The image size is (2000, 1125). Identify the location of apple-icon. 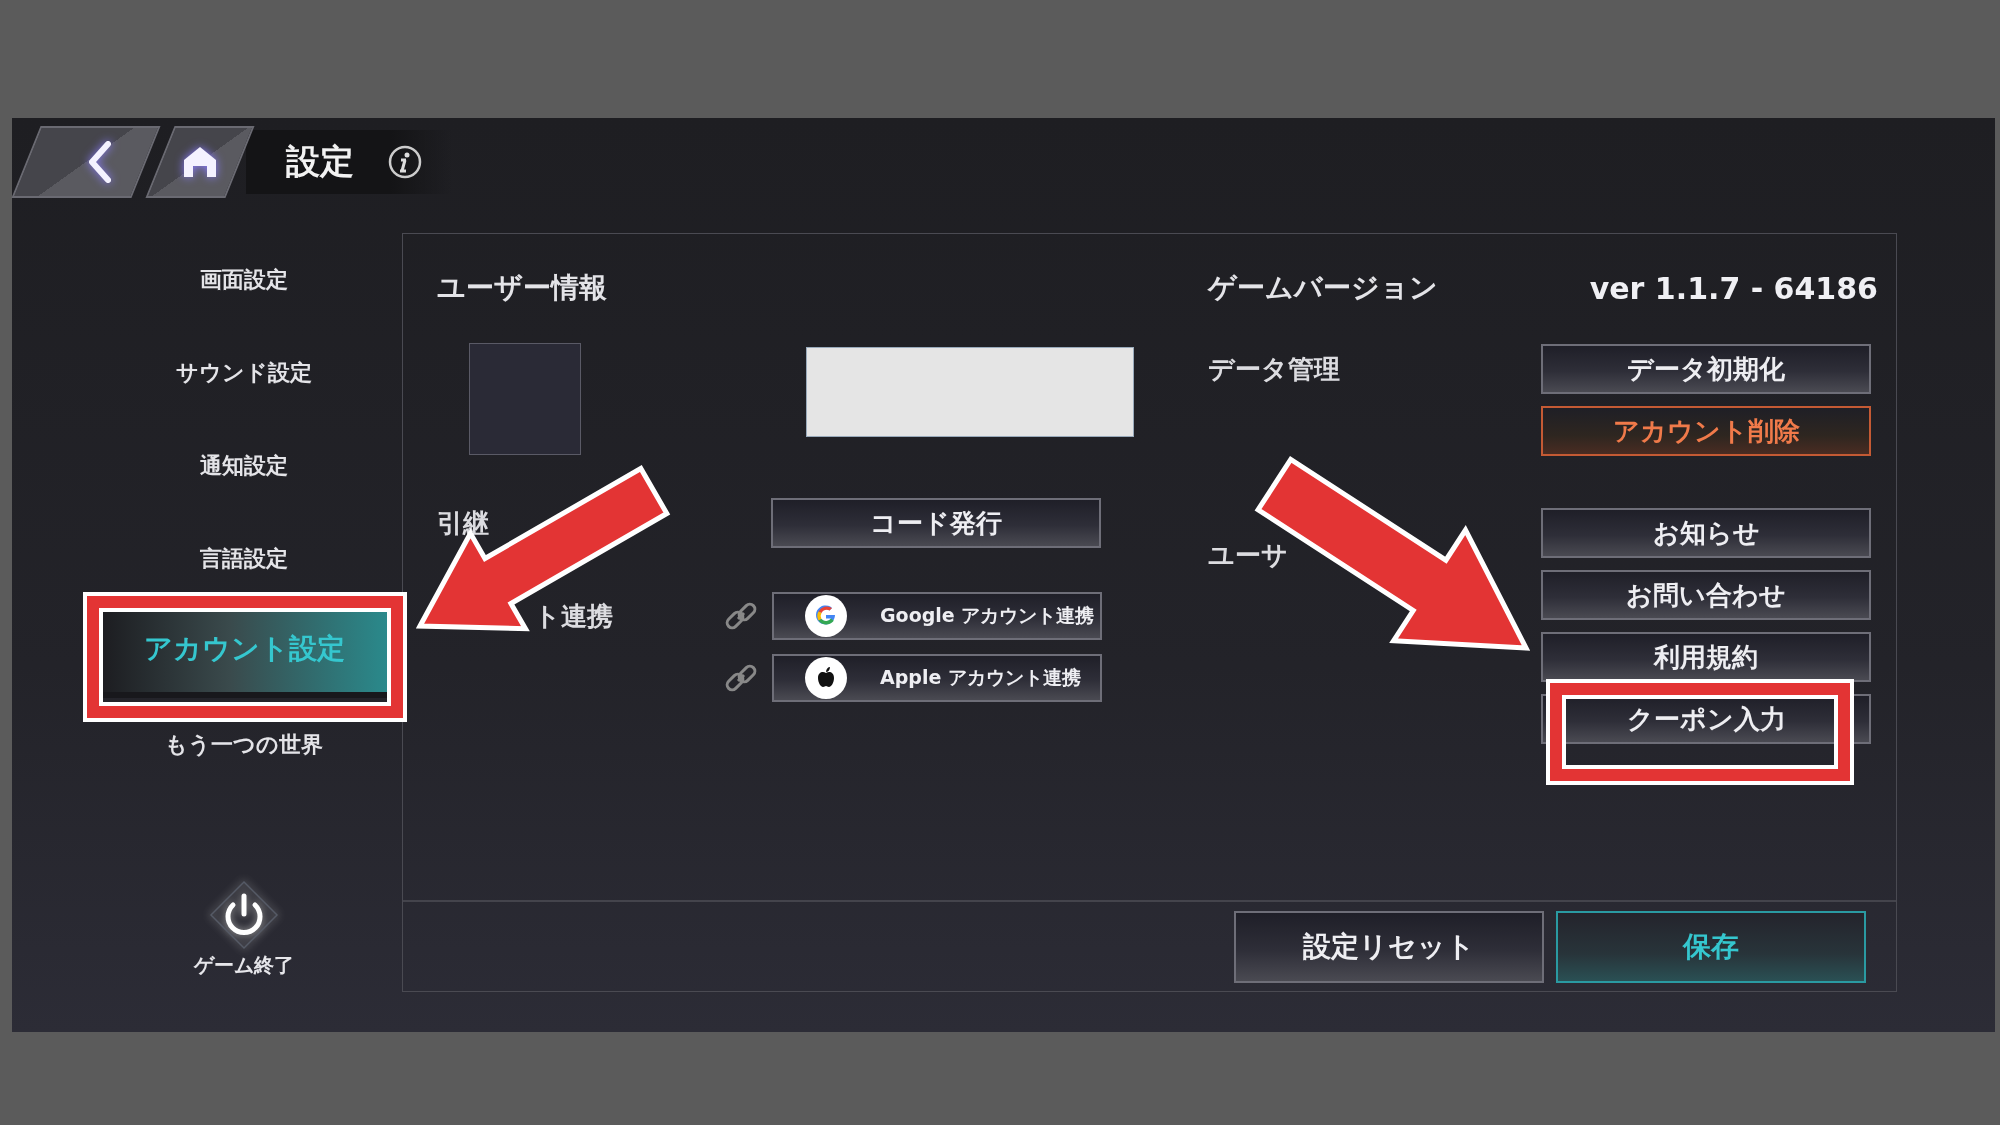
(826, 678).